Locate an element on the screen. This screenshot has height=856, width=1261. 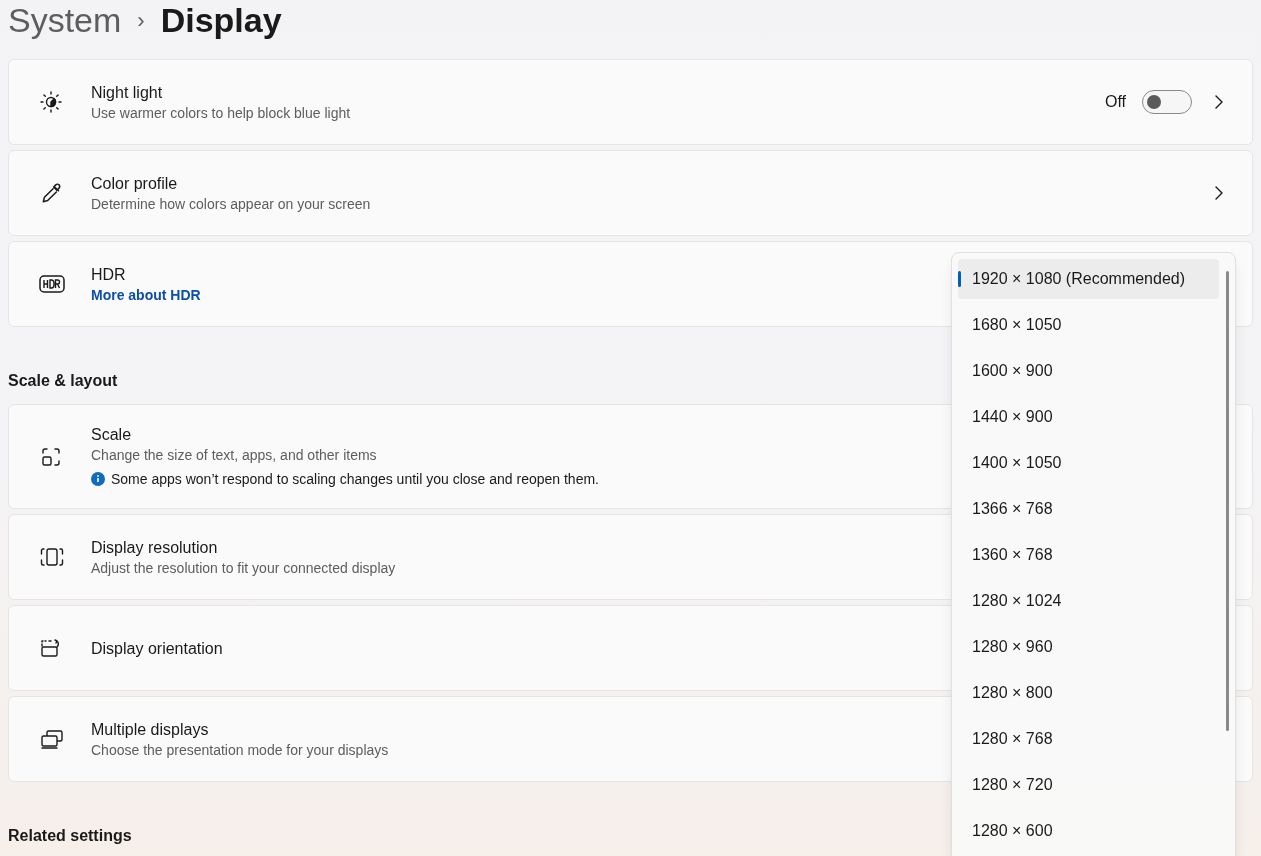
hdr-link: More about HDR is located at coordinates (146, 294).